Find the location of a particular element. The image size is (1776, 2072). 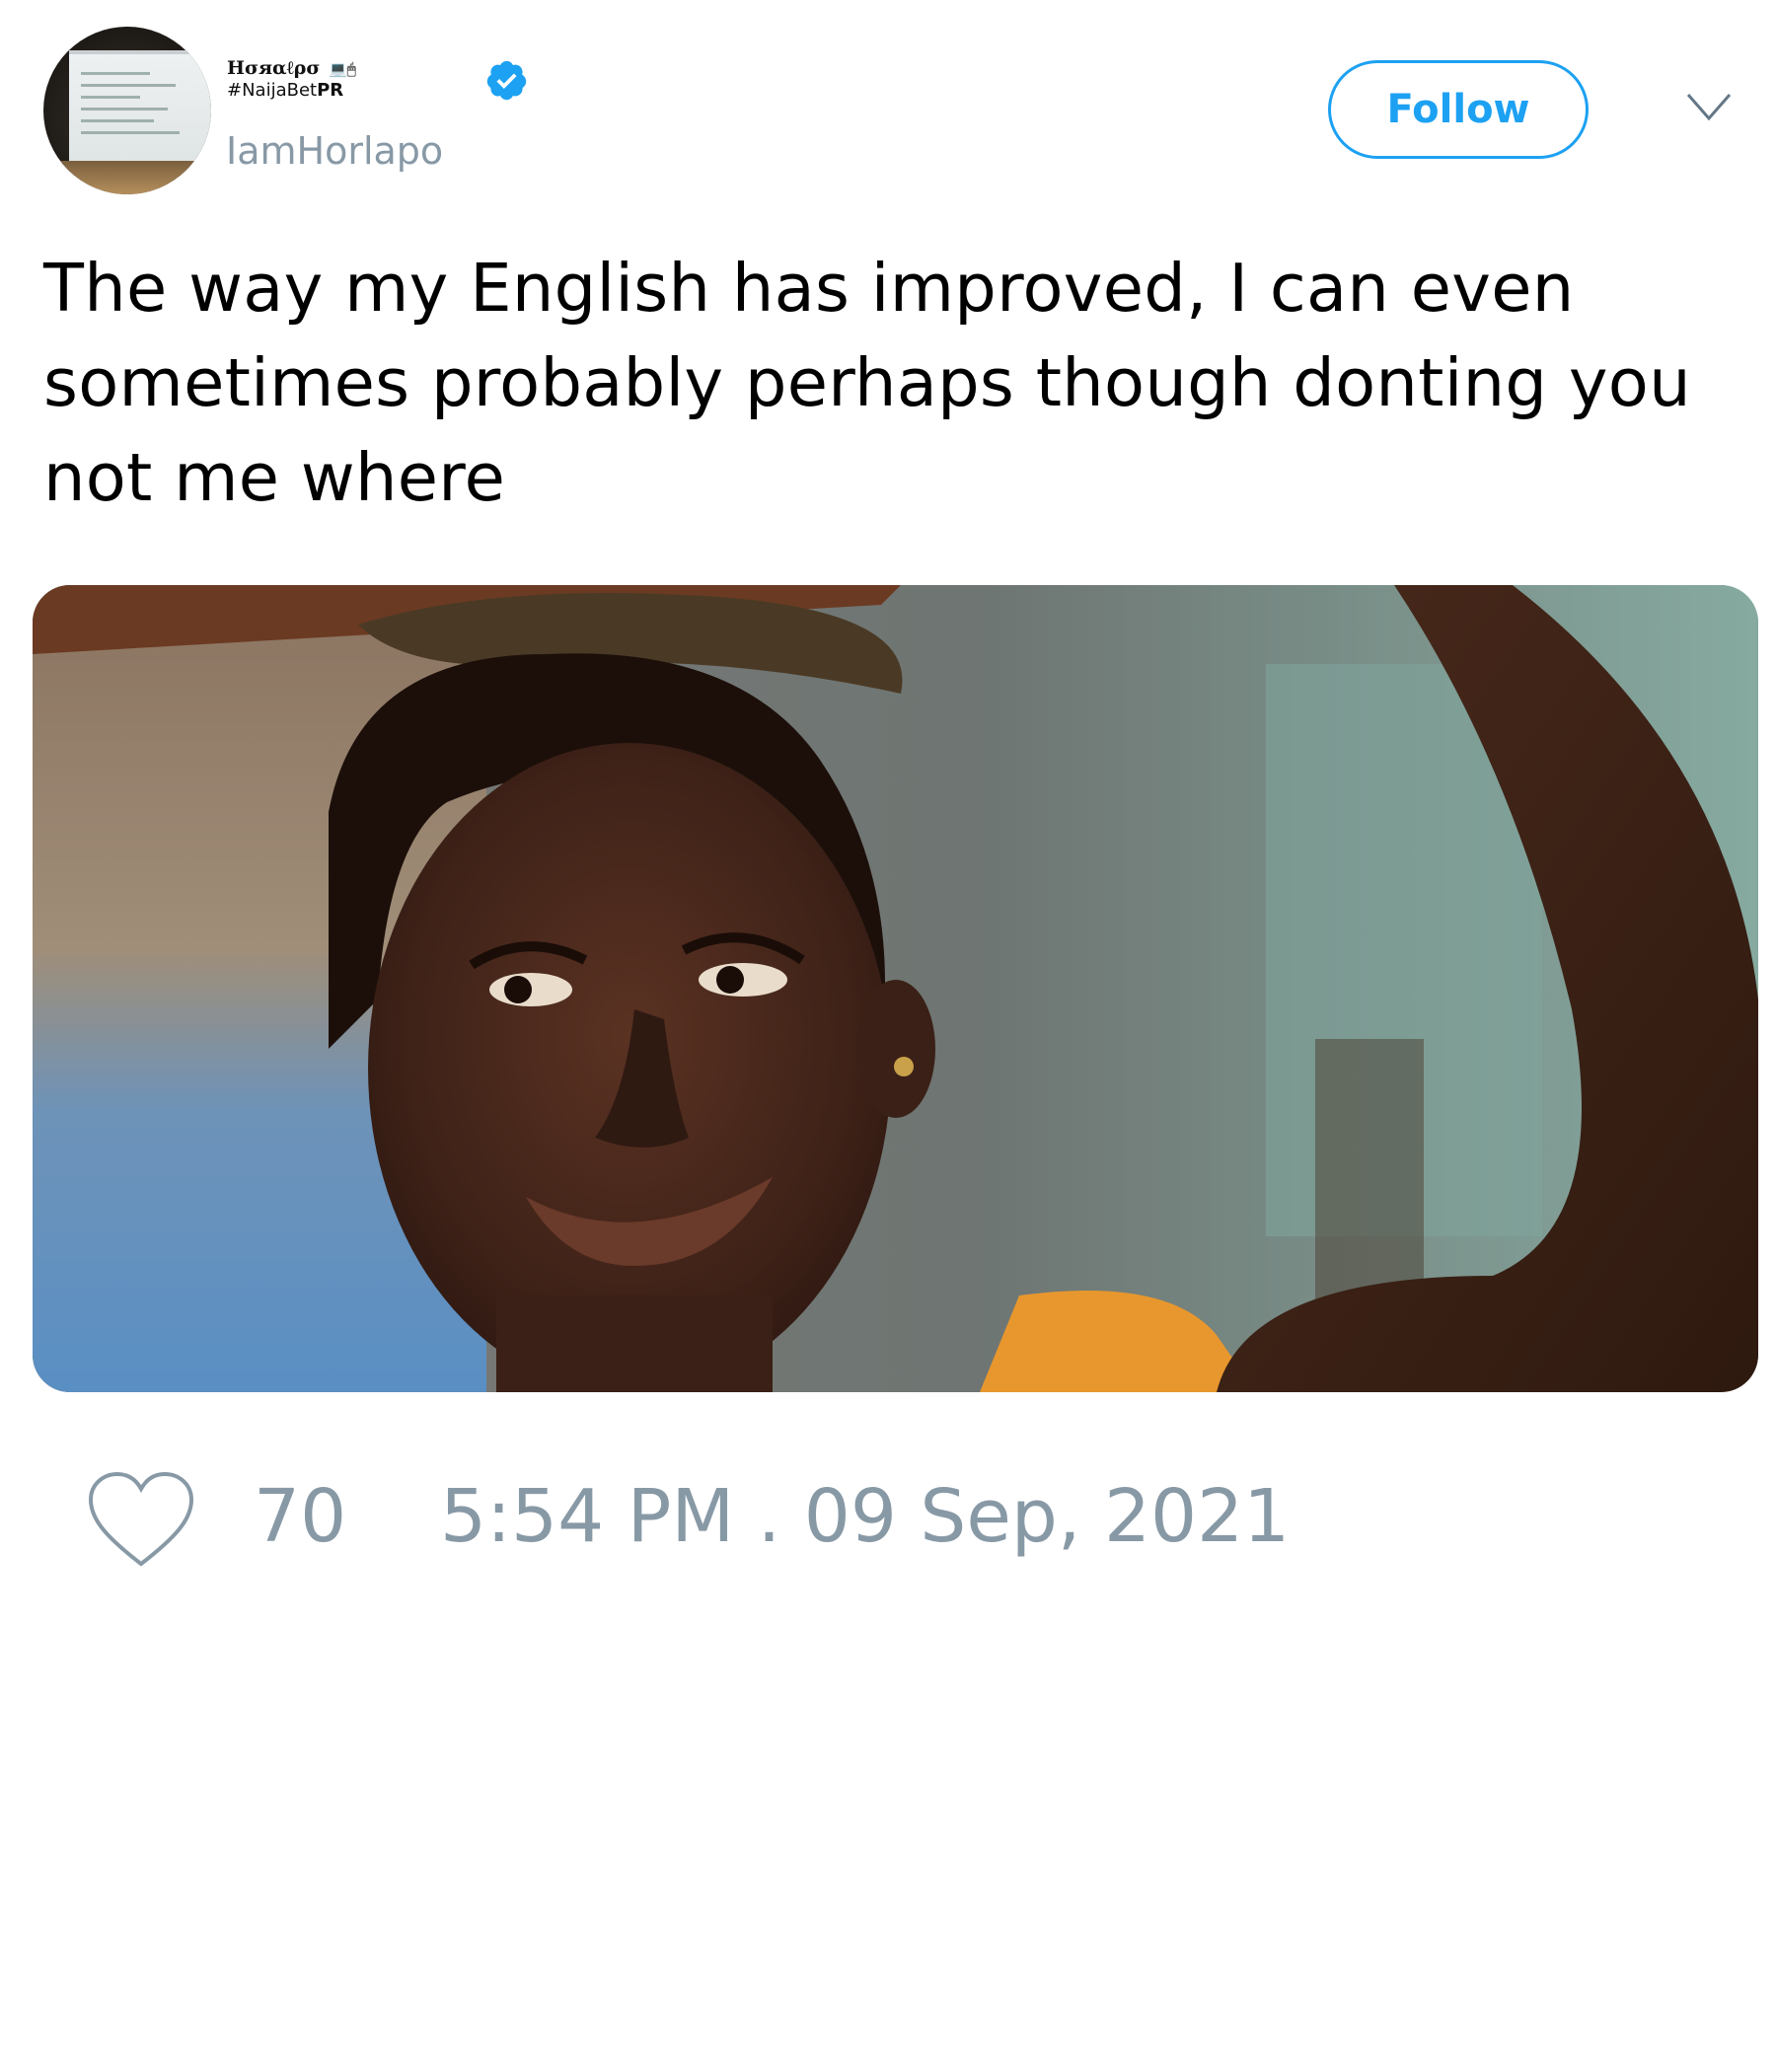

tweet-timestamp: 5:54 PM . 09 Sep, 2021 is located at coordinates (865, 1517).